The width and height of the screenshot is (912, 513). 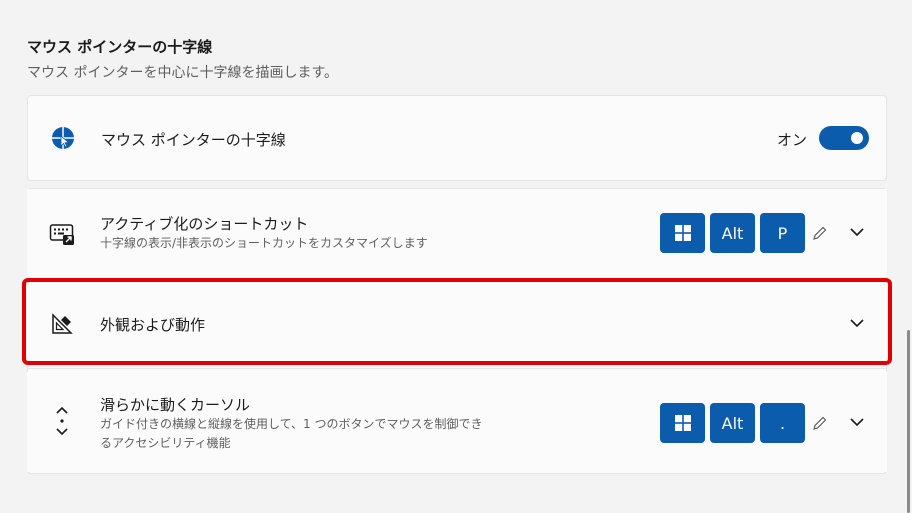 What do you see at coordinates (62, 421) in the screenshot?
I see `gliding-cursor-icon` at bounding box center [62, 421].